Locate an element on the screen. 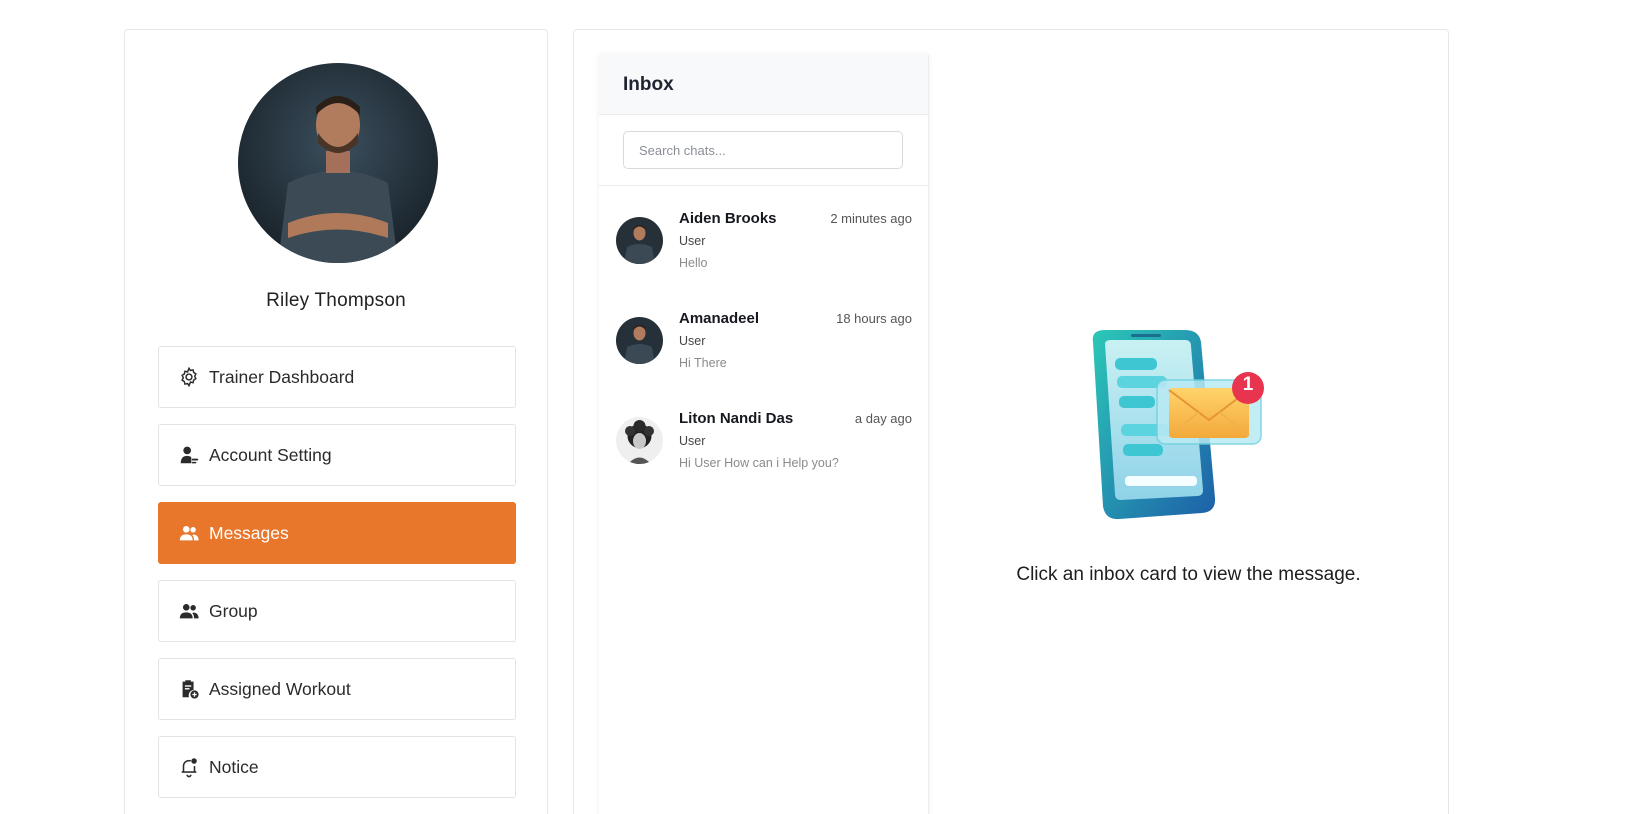  chat-preview: Hi User How can i Help you? is located at coordinates (759, 463).